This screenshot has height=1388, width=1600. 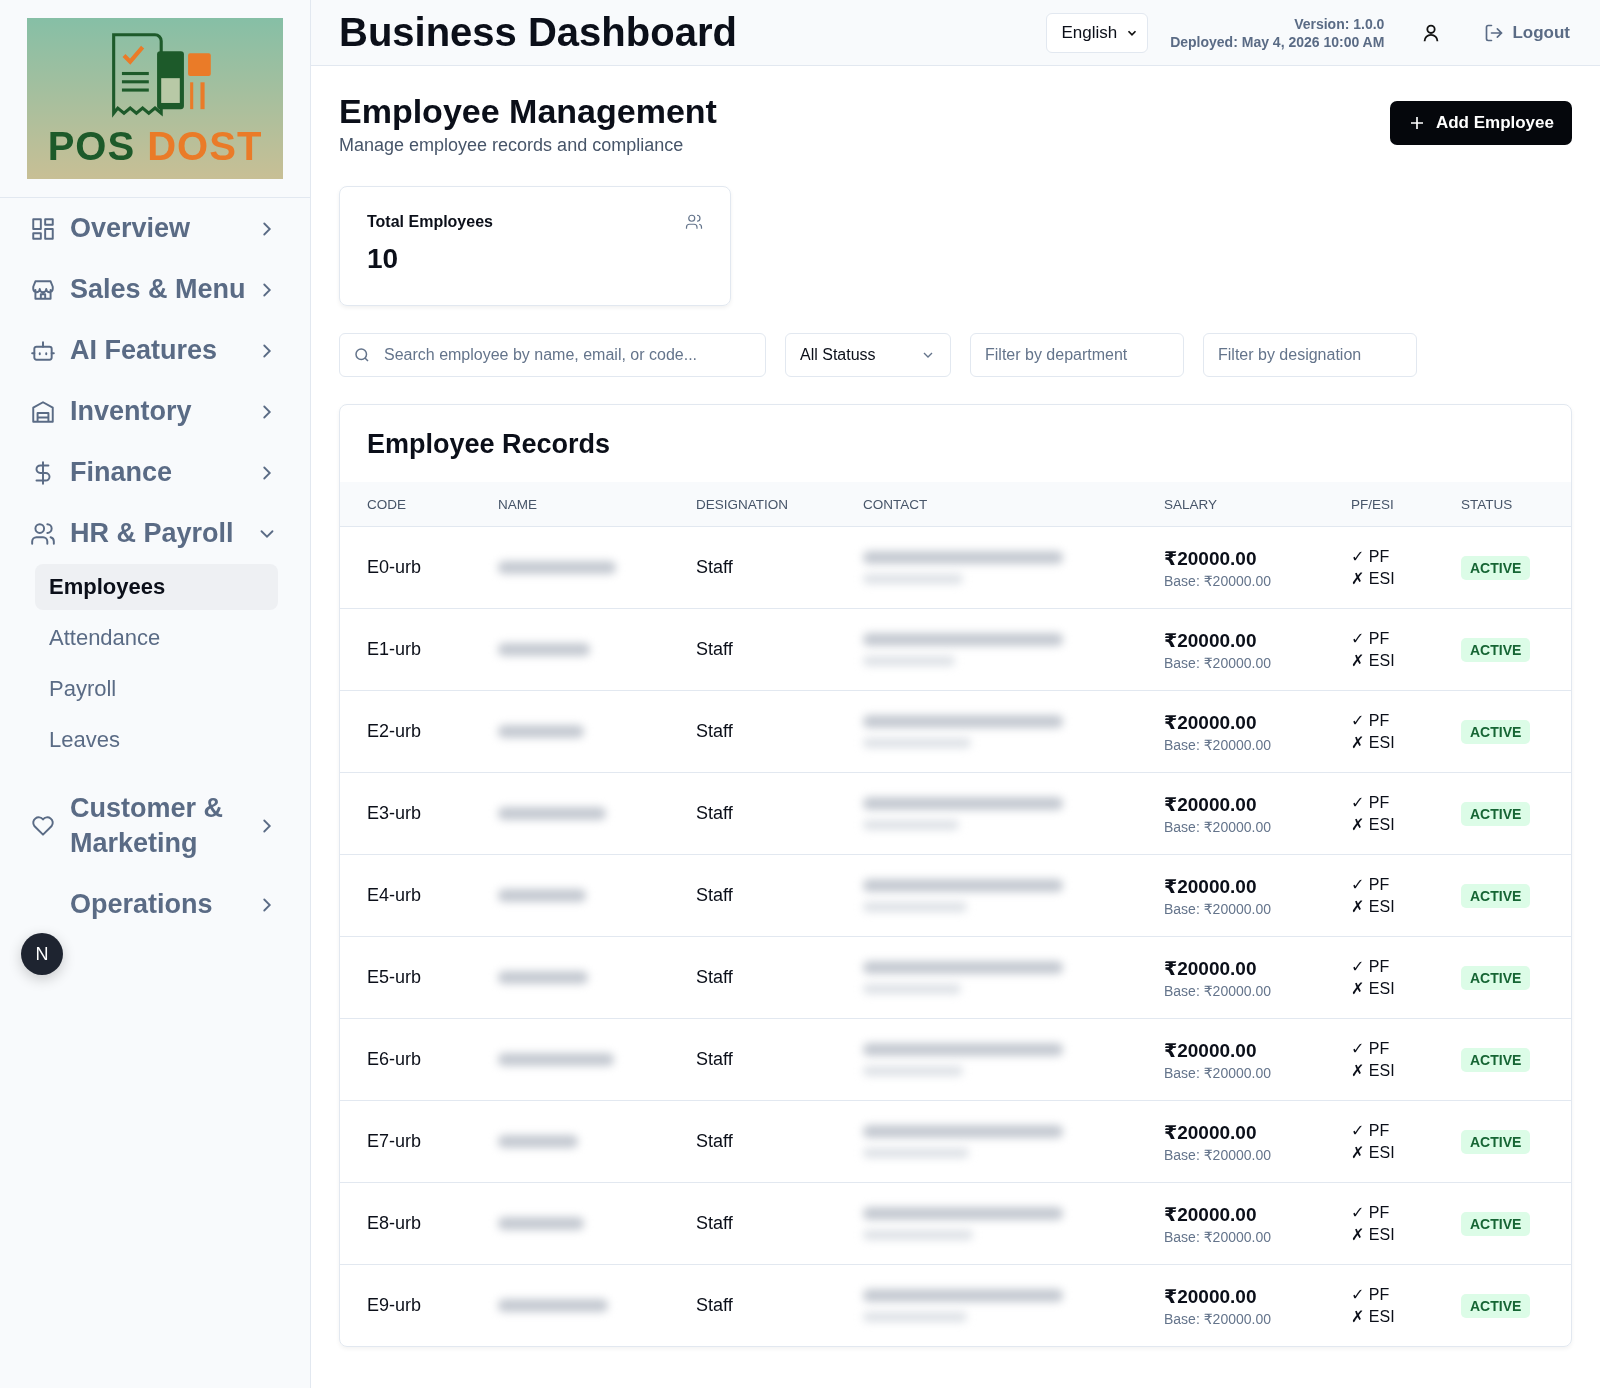 What do you see at coordinates (489, 444) in the screenshot?
I see `table-title: Employee Records` at bounding box center [489, 444].